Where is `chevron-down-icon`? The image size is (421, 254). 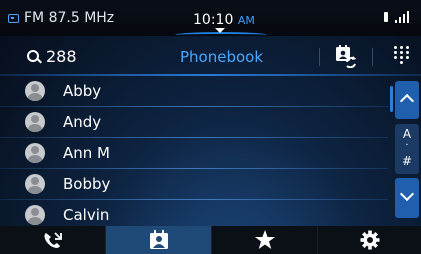 chevron-down-icon is located at coordinates (407, 194).